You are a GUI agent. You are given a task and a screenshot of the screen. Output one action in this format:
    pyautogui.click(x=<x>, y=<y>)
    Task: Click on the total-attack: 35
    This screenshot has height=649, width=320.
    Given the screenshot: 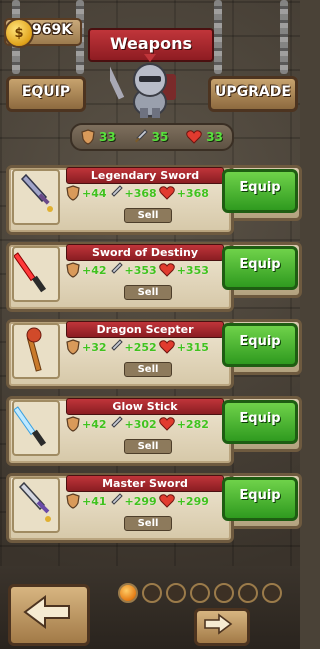 What is the action you would take?
    pyautogui.click(x=151, y=137)
    